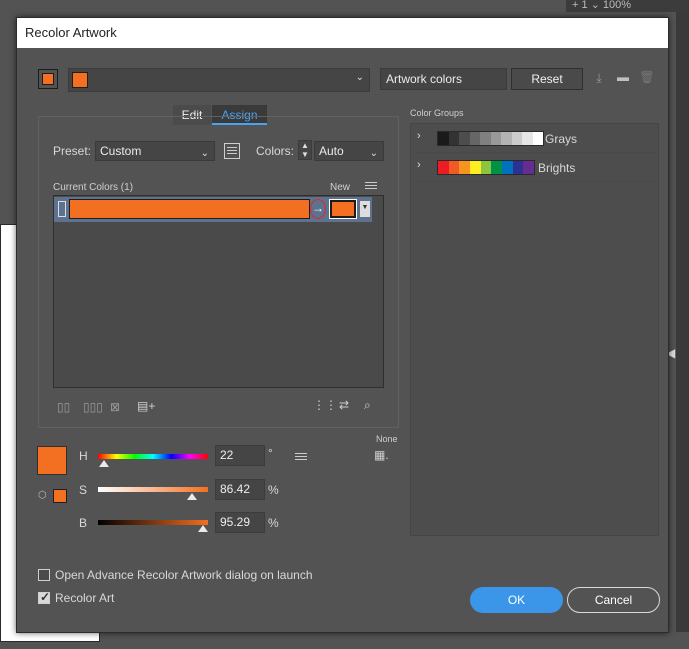 This screenshot has width=689, height=649. What do you see at coordinates (318, 209) in the screenshot?
I see `arrow-right-icon: →` at bounding box center [318, 209].